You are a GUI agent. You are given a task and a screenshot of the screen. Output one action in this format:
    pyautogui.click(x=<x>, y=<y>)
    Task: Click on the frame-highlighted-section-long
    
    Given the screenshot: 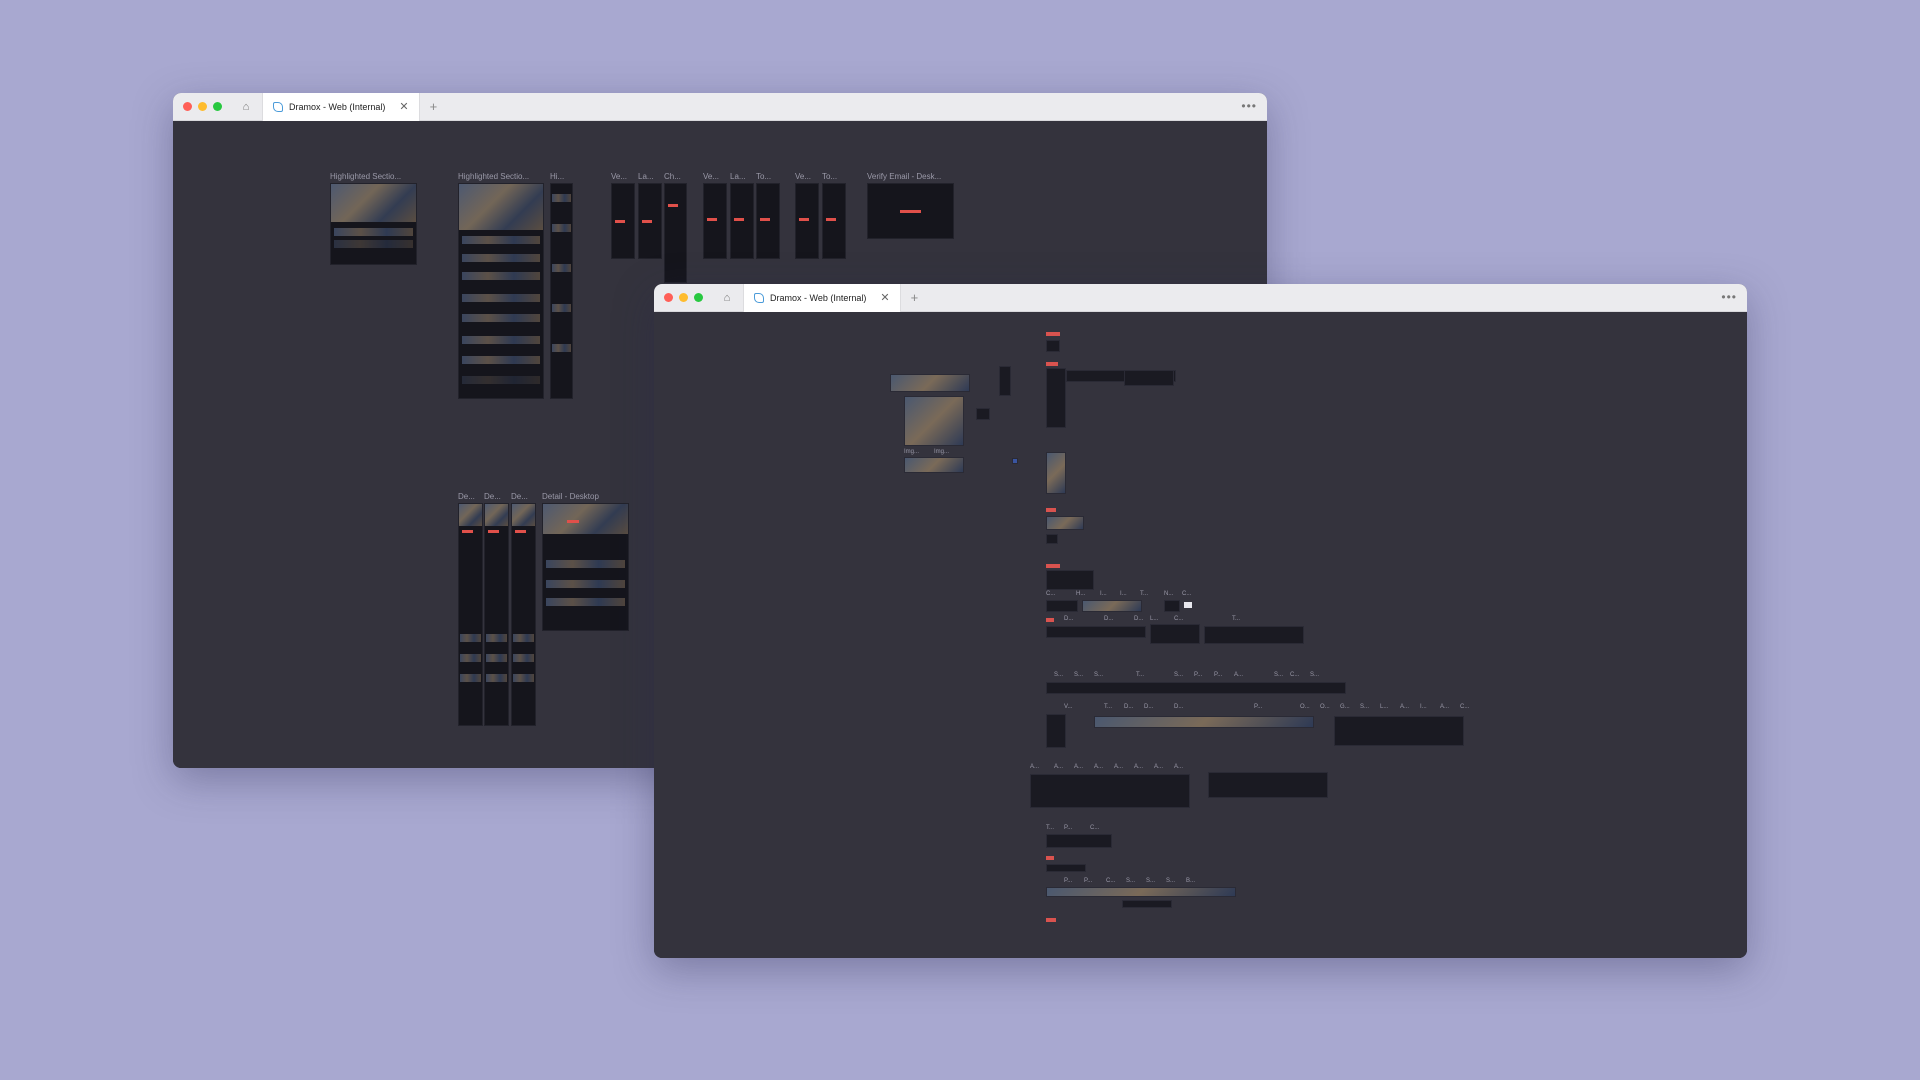 What is the action you would take?
    pyautogui.click(x=501, y=291)
    